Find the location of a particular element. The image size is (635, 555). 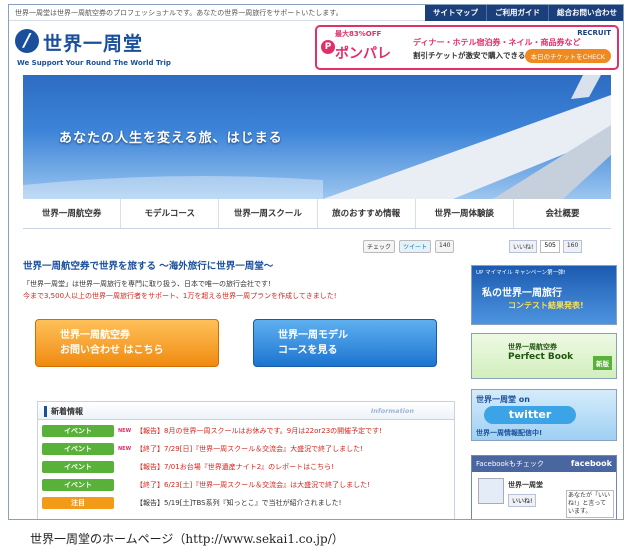

menu-travel-info: 旅のおすすめ情報 is located at coordinates (365, 213).